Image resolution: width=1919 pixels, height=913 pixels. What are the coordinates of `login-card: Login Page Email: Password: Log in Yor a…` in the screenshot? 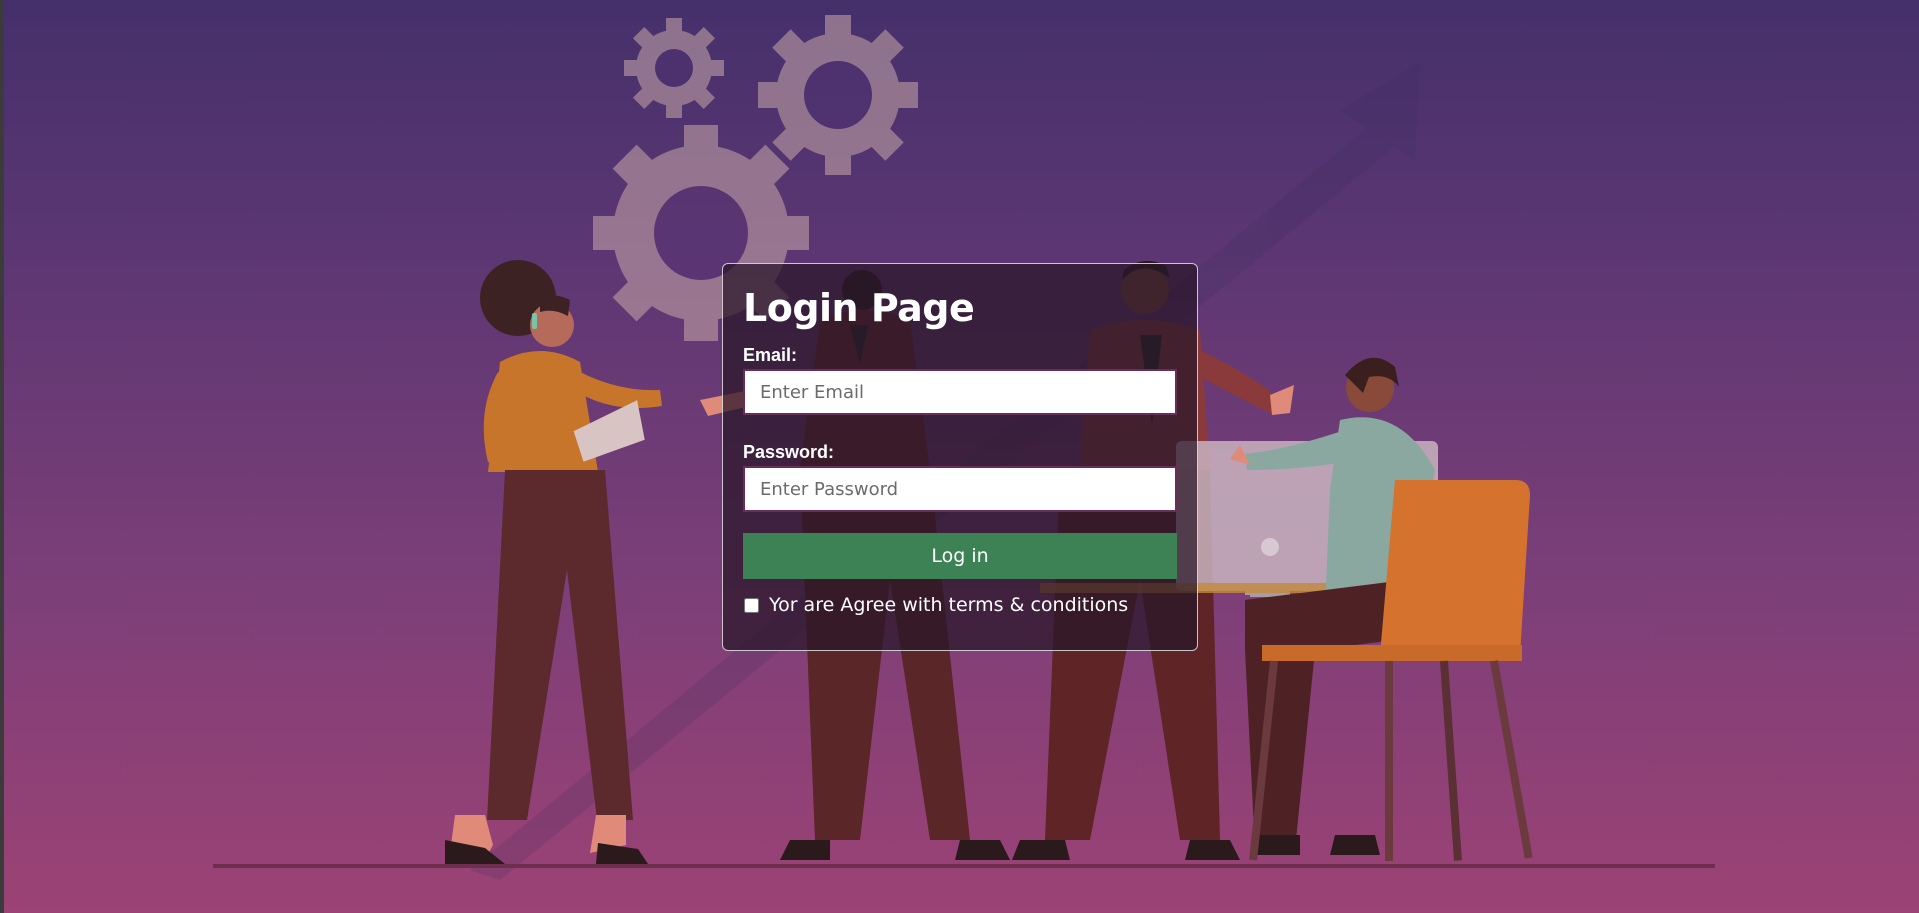 It's located at (960, 457).